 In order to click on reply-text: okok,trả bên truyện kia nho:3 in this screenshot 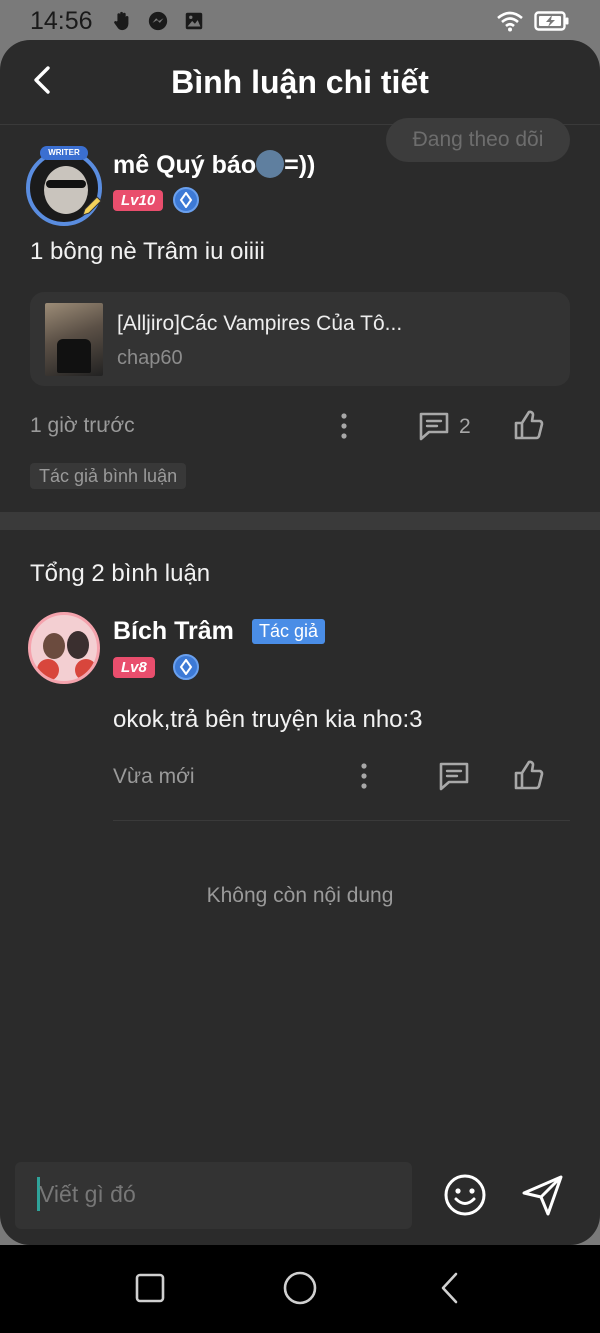, I will do `click(268, 719)`.